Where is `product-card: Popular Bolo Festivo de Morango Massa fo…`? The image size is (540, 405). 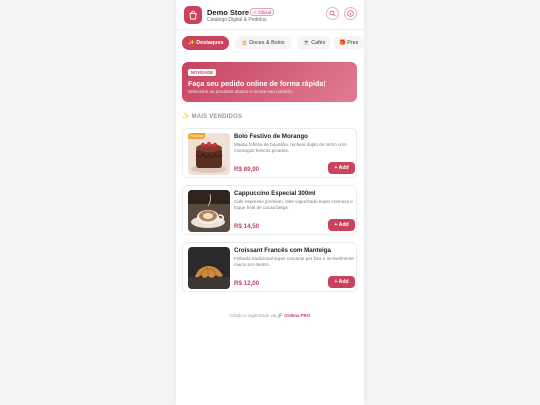
product-card: Popular Bolo Festivo de Morango Massa fo… is located at coordinates (269, 153).